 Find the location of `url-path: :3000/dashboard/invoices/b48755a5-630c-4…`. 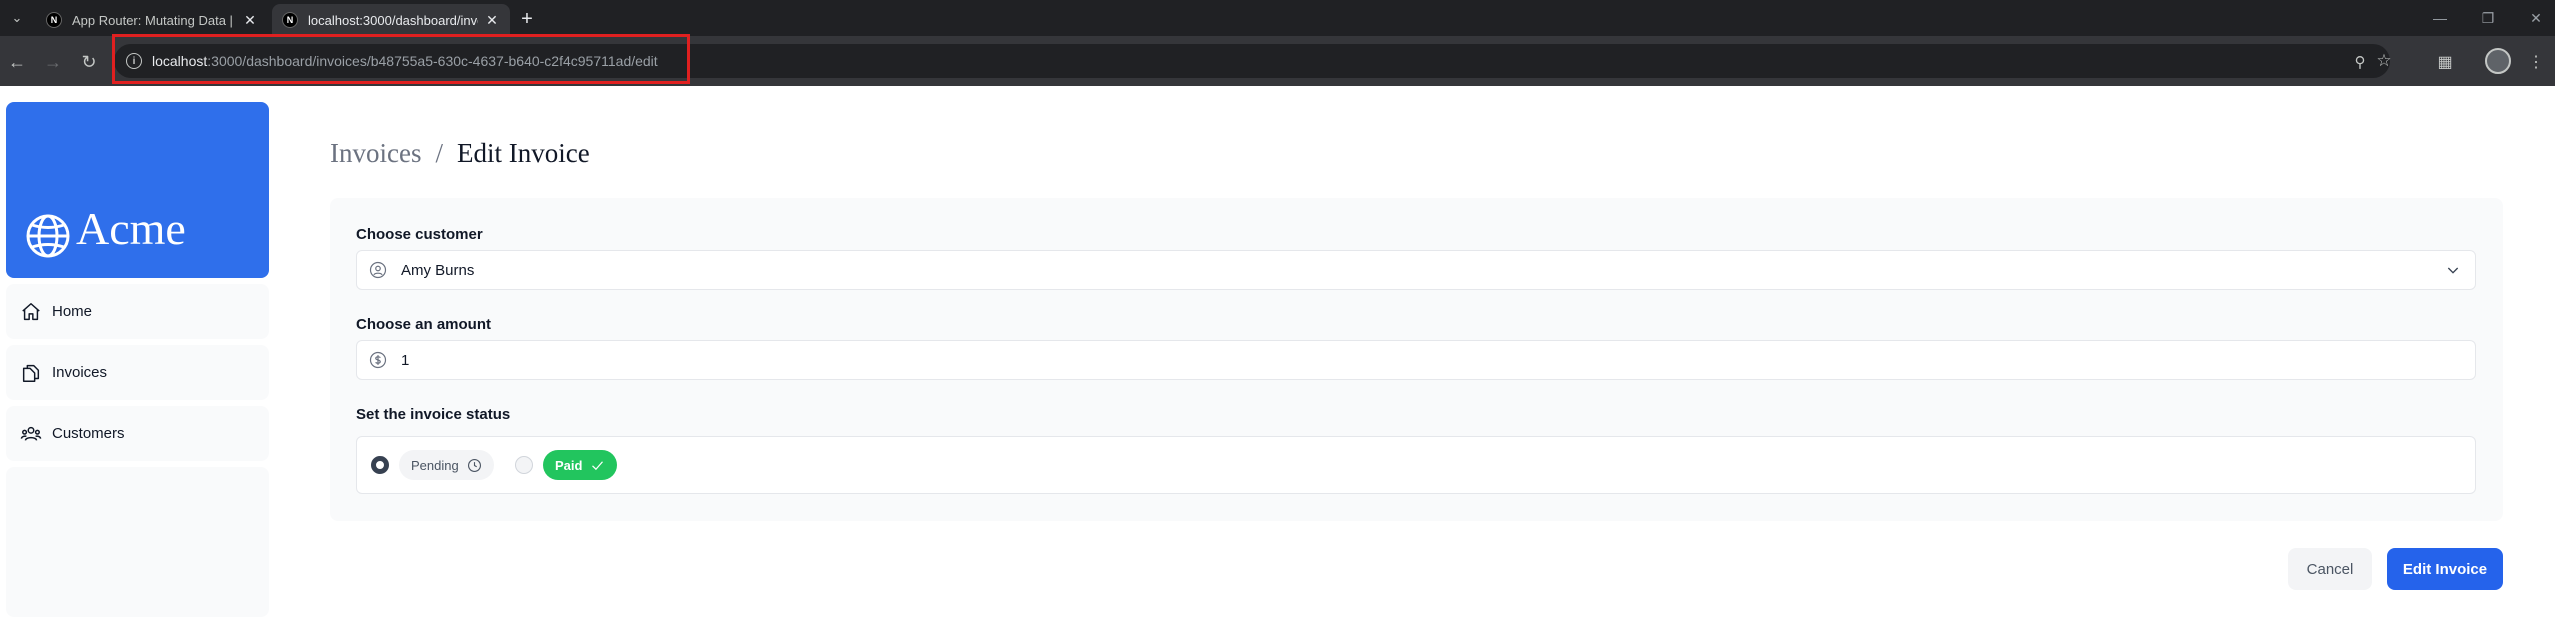

url-path: :3000/dashboard/invoices/b48755a5-630c-4… is located at coordinates (432, 61).